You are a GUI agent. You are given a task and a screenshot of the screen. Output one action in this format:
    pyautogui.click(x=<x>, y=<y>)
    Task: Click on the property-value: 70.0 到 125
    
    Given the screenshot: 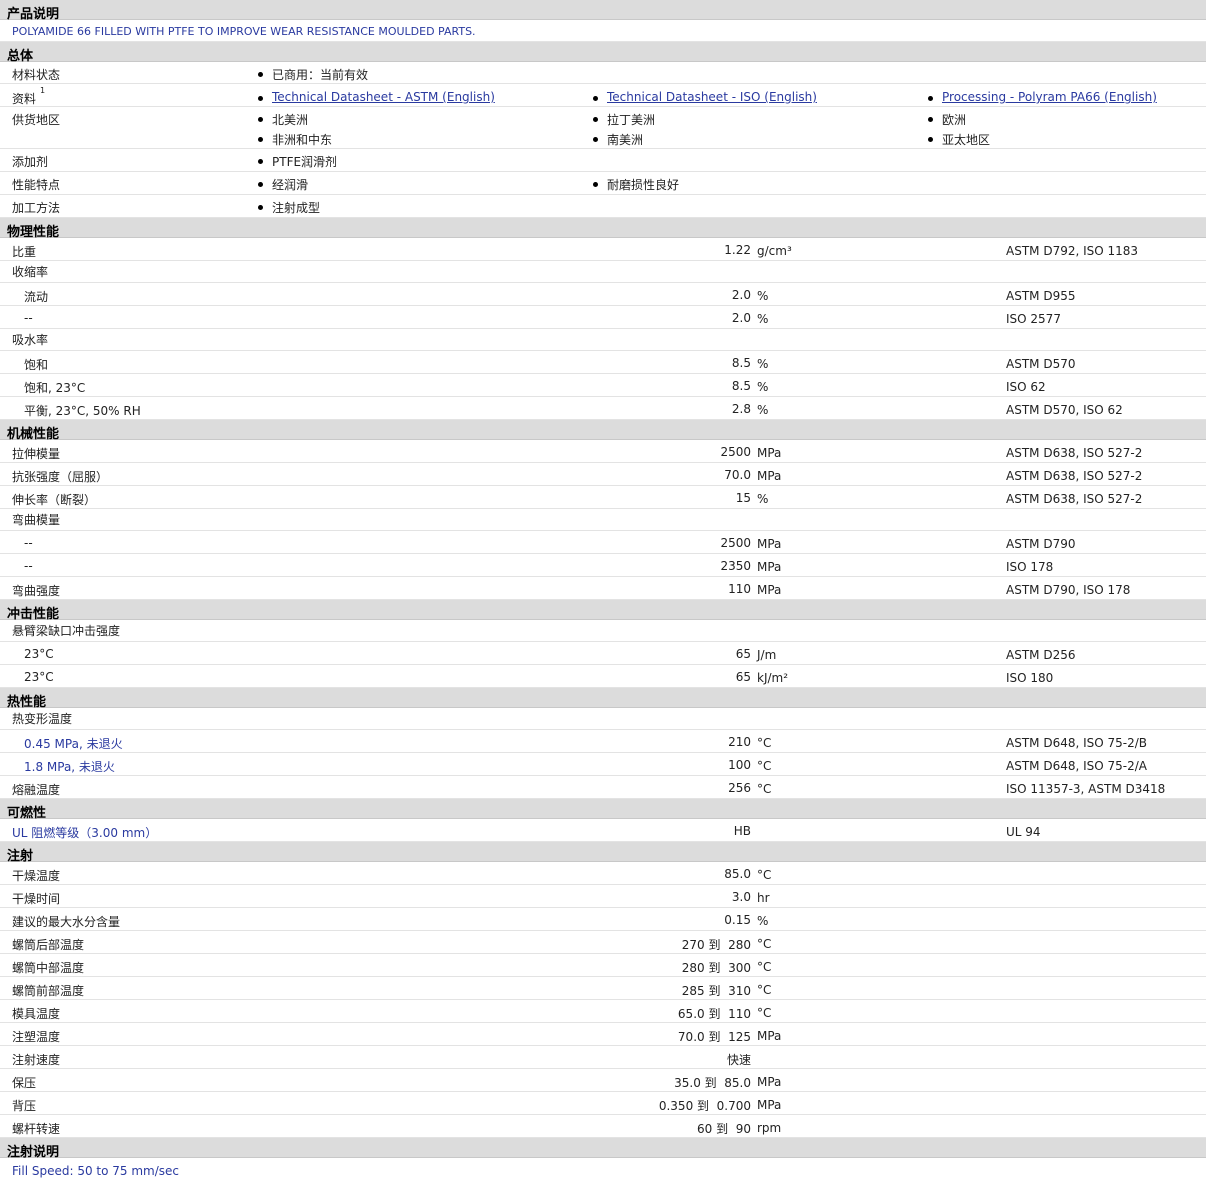 What is the action you would take?
    pyautogui.click(x=714, y=1037)
    